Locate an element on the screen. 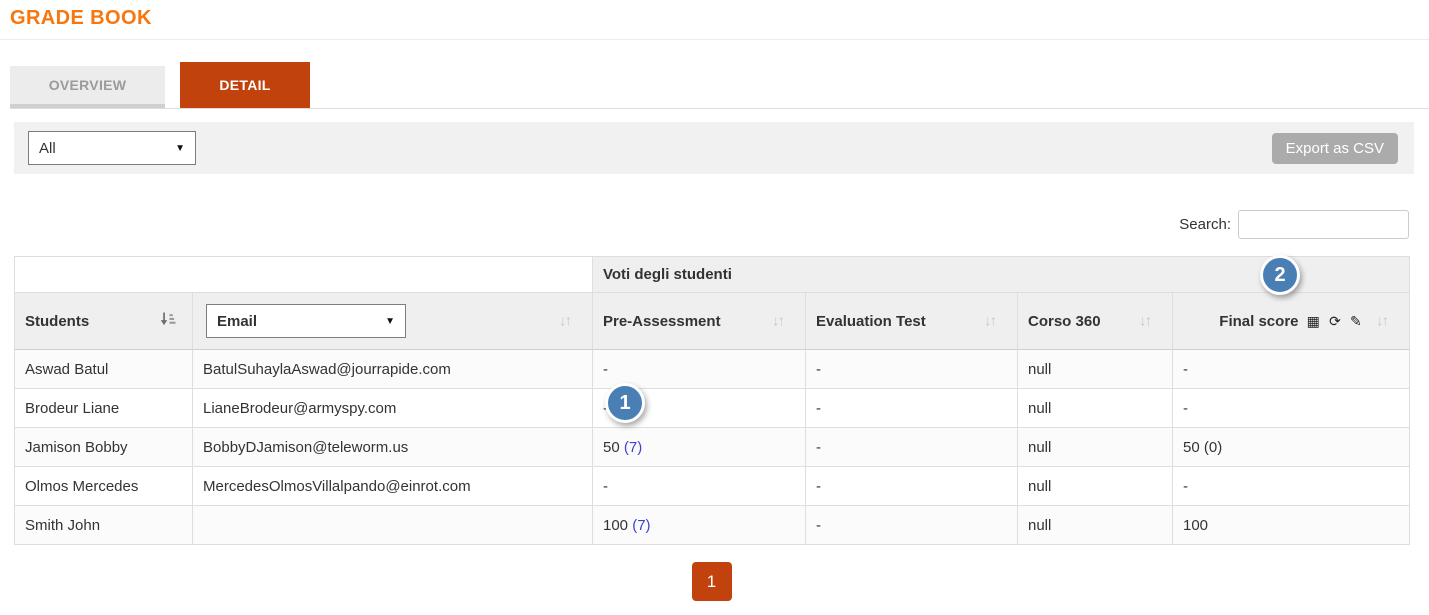 The width and height of the screenshot is (1429, 615). column-header-corso-360: Corso 360 ↓↑ is located at coordinates (1095, 321).